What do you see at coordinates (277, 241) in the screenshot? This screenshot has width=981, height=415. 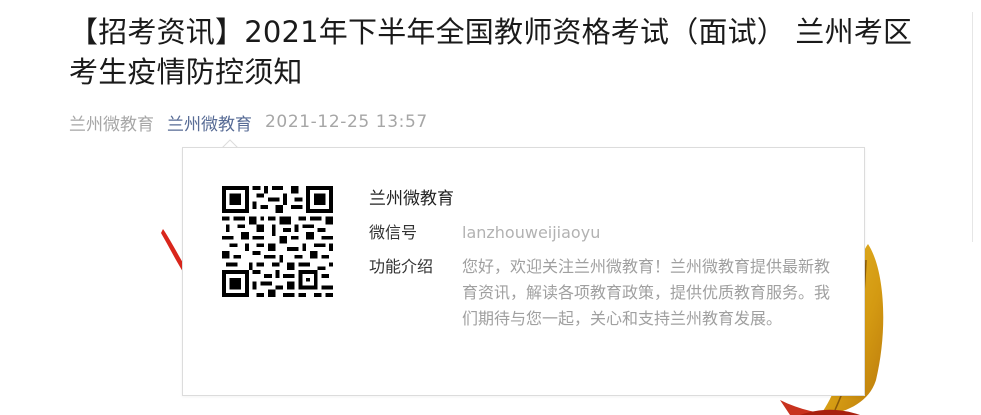 I see `qr-code-image` at bounding box center [277, 241].